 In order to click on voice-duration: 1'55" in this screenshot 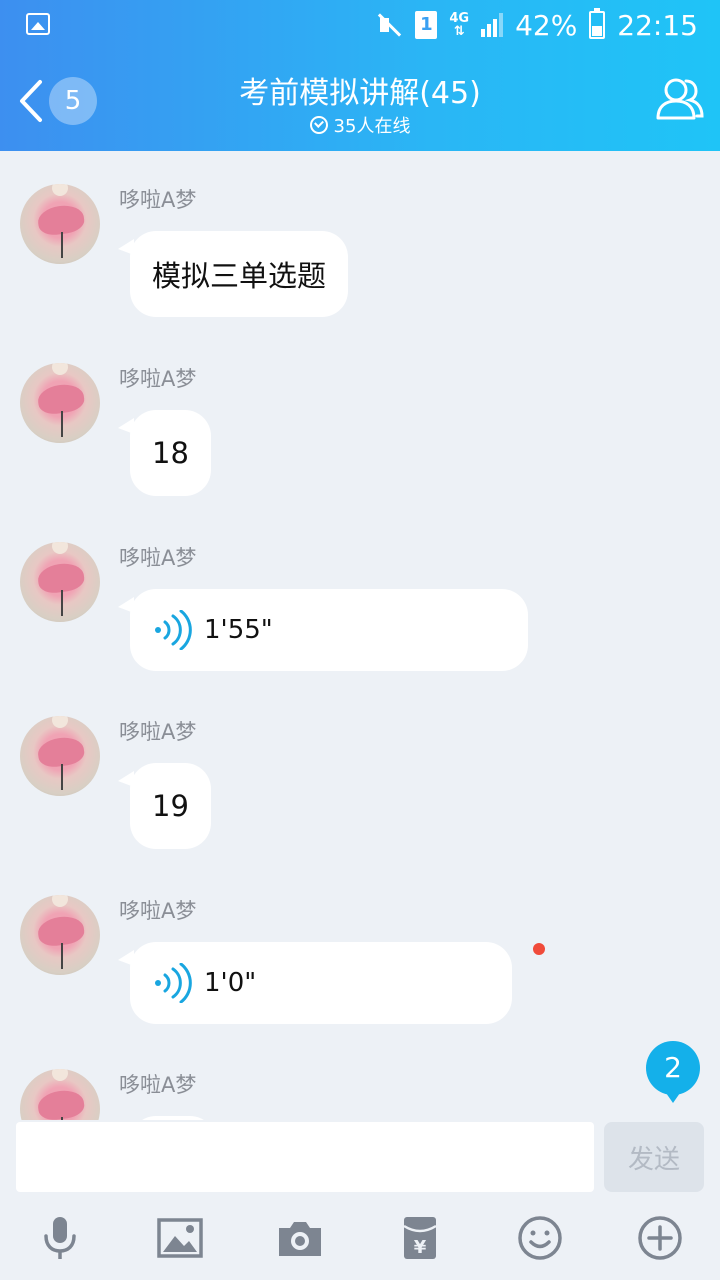, I will do `click(238, 630)`.